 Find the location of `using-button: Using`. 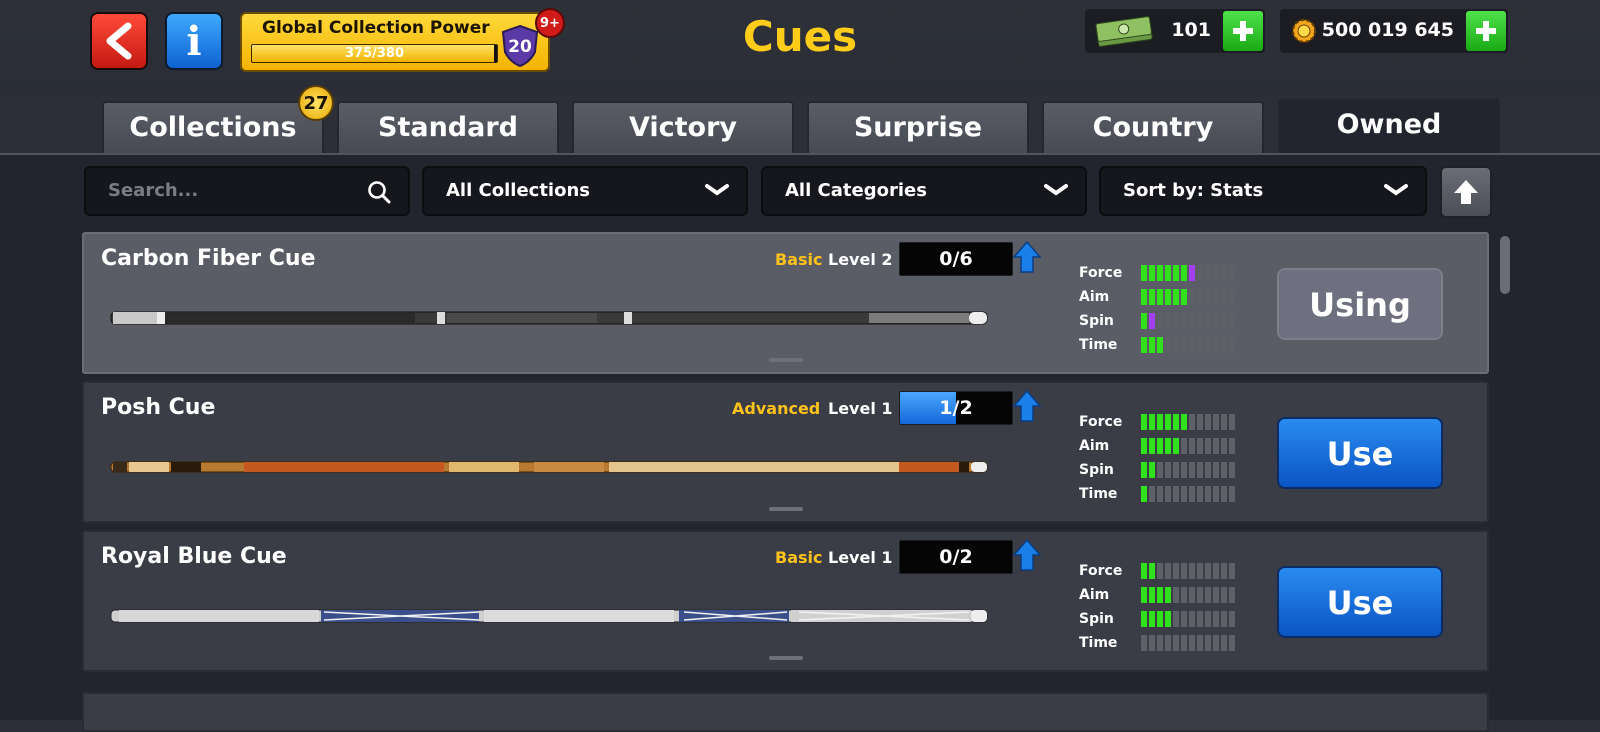

using-button: Using is located at coordinates (1360, 304).